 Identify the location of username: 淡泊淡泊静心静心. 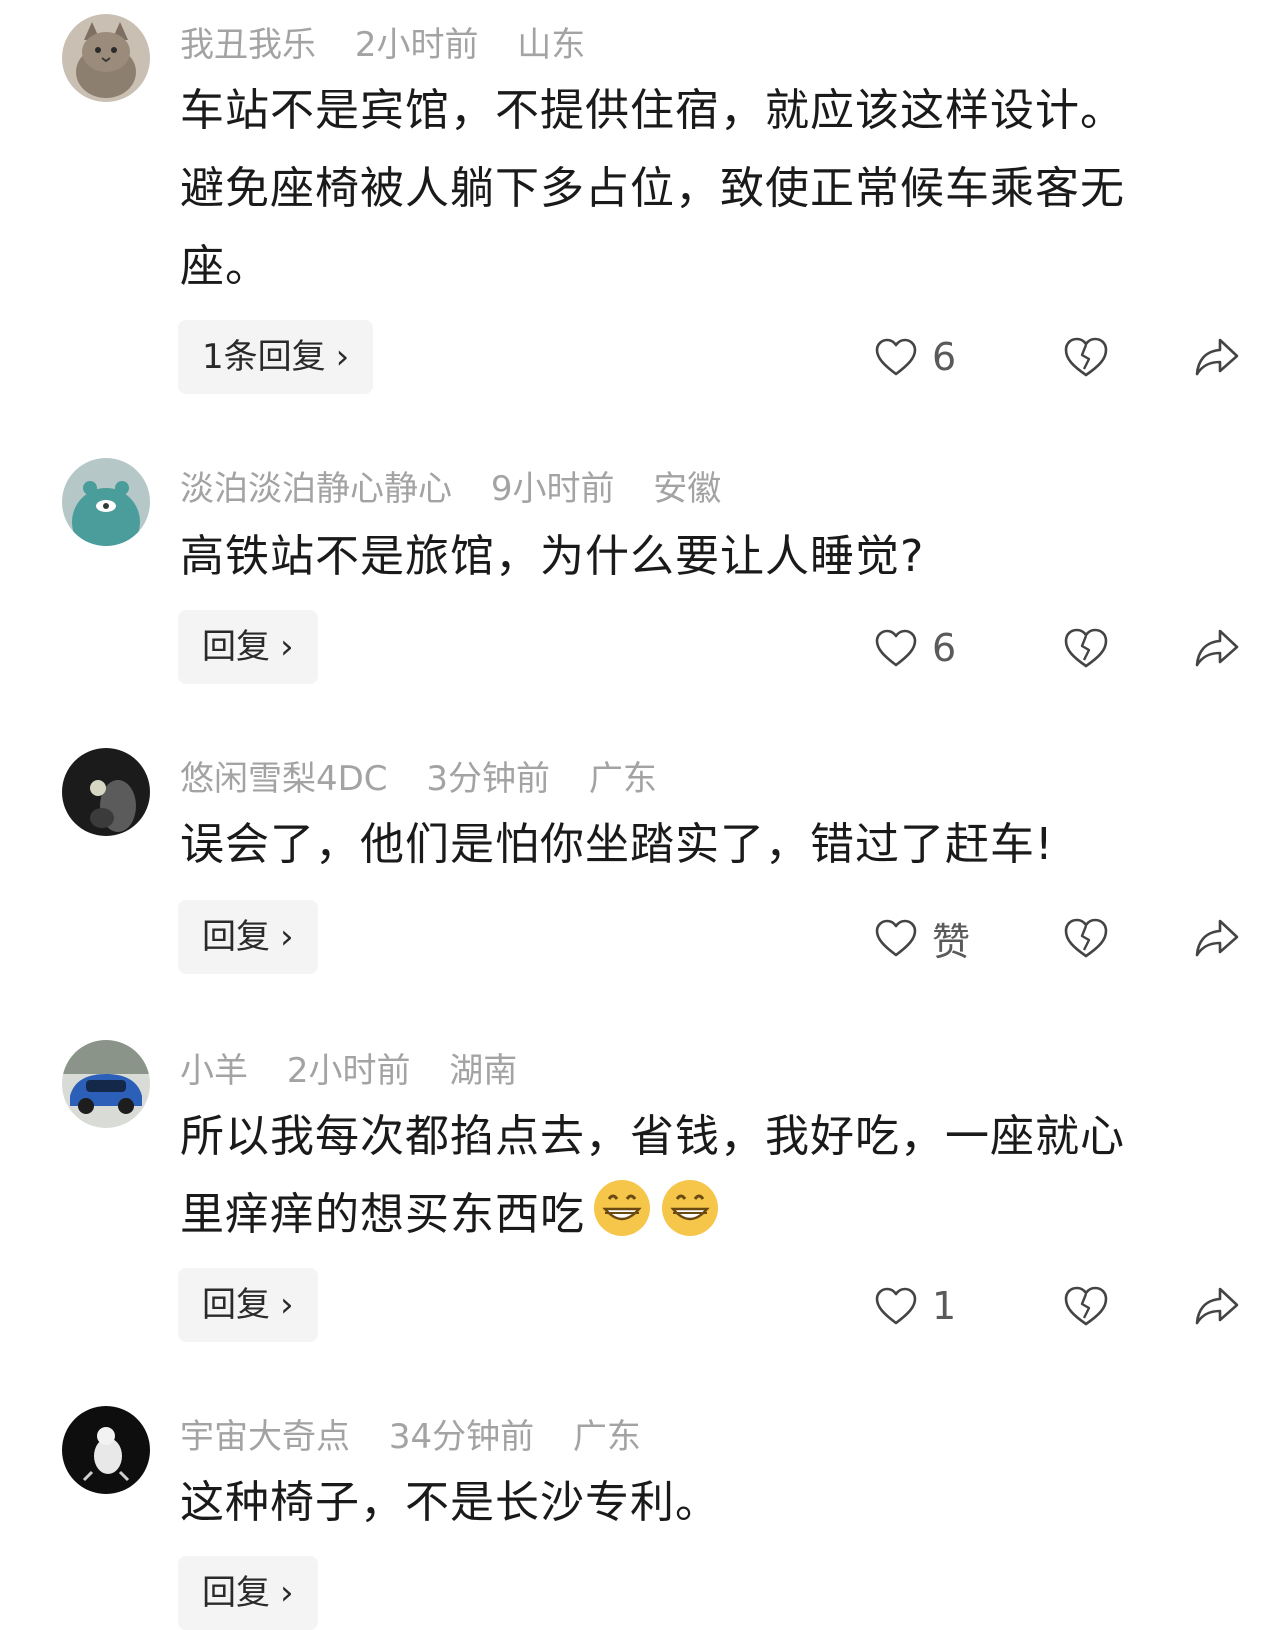
(316, 489).